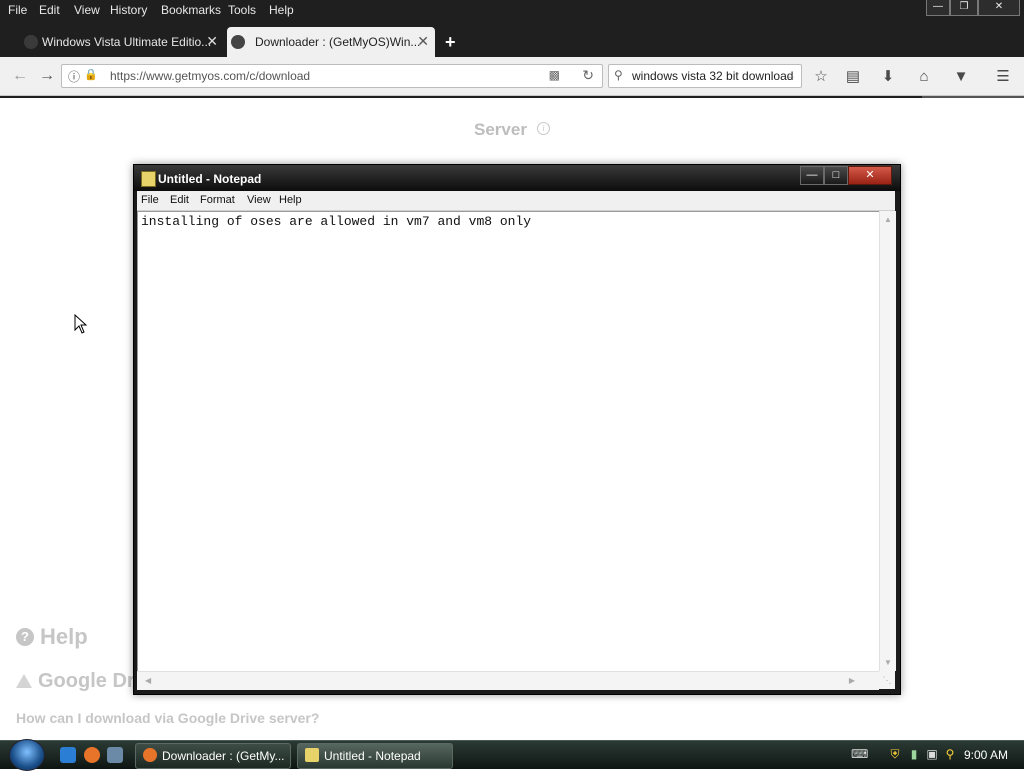 The height and width of the screenshot is (771, 1024). I want to click on notepad-menu-view: View, so click(259, 200).